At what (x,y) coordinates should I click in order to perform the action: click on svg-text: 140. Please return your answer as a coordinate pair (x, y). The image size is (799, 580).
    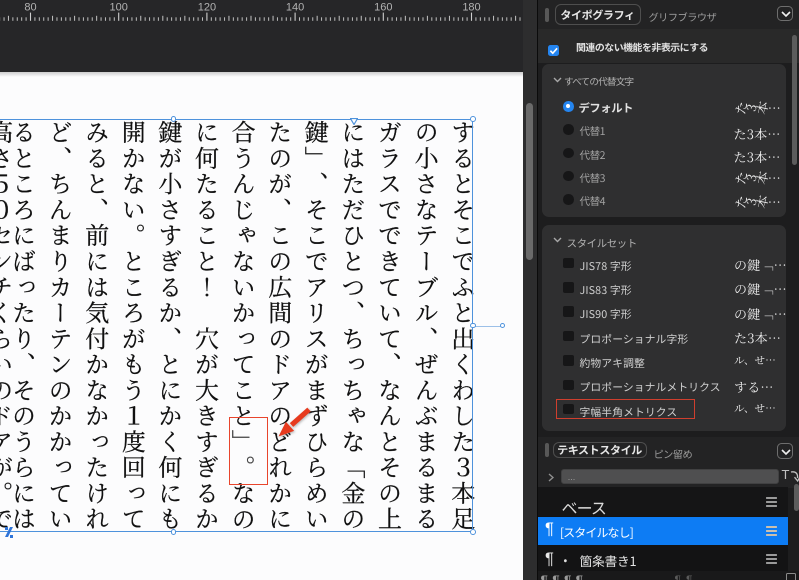
    Looking at the image, I should click on (295, 8).